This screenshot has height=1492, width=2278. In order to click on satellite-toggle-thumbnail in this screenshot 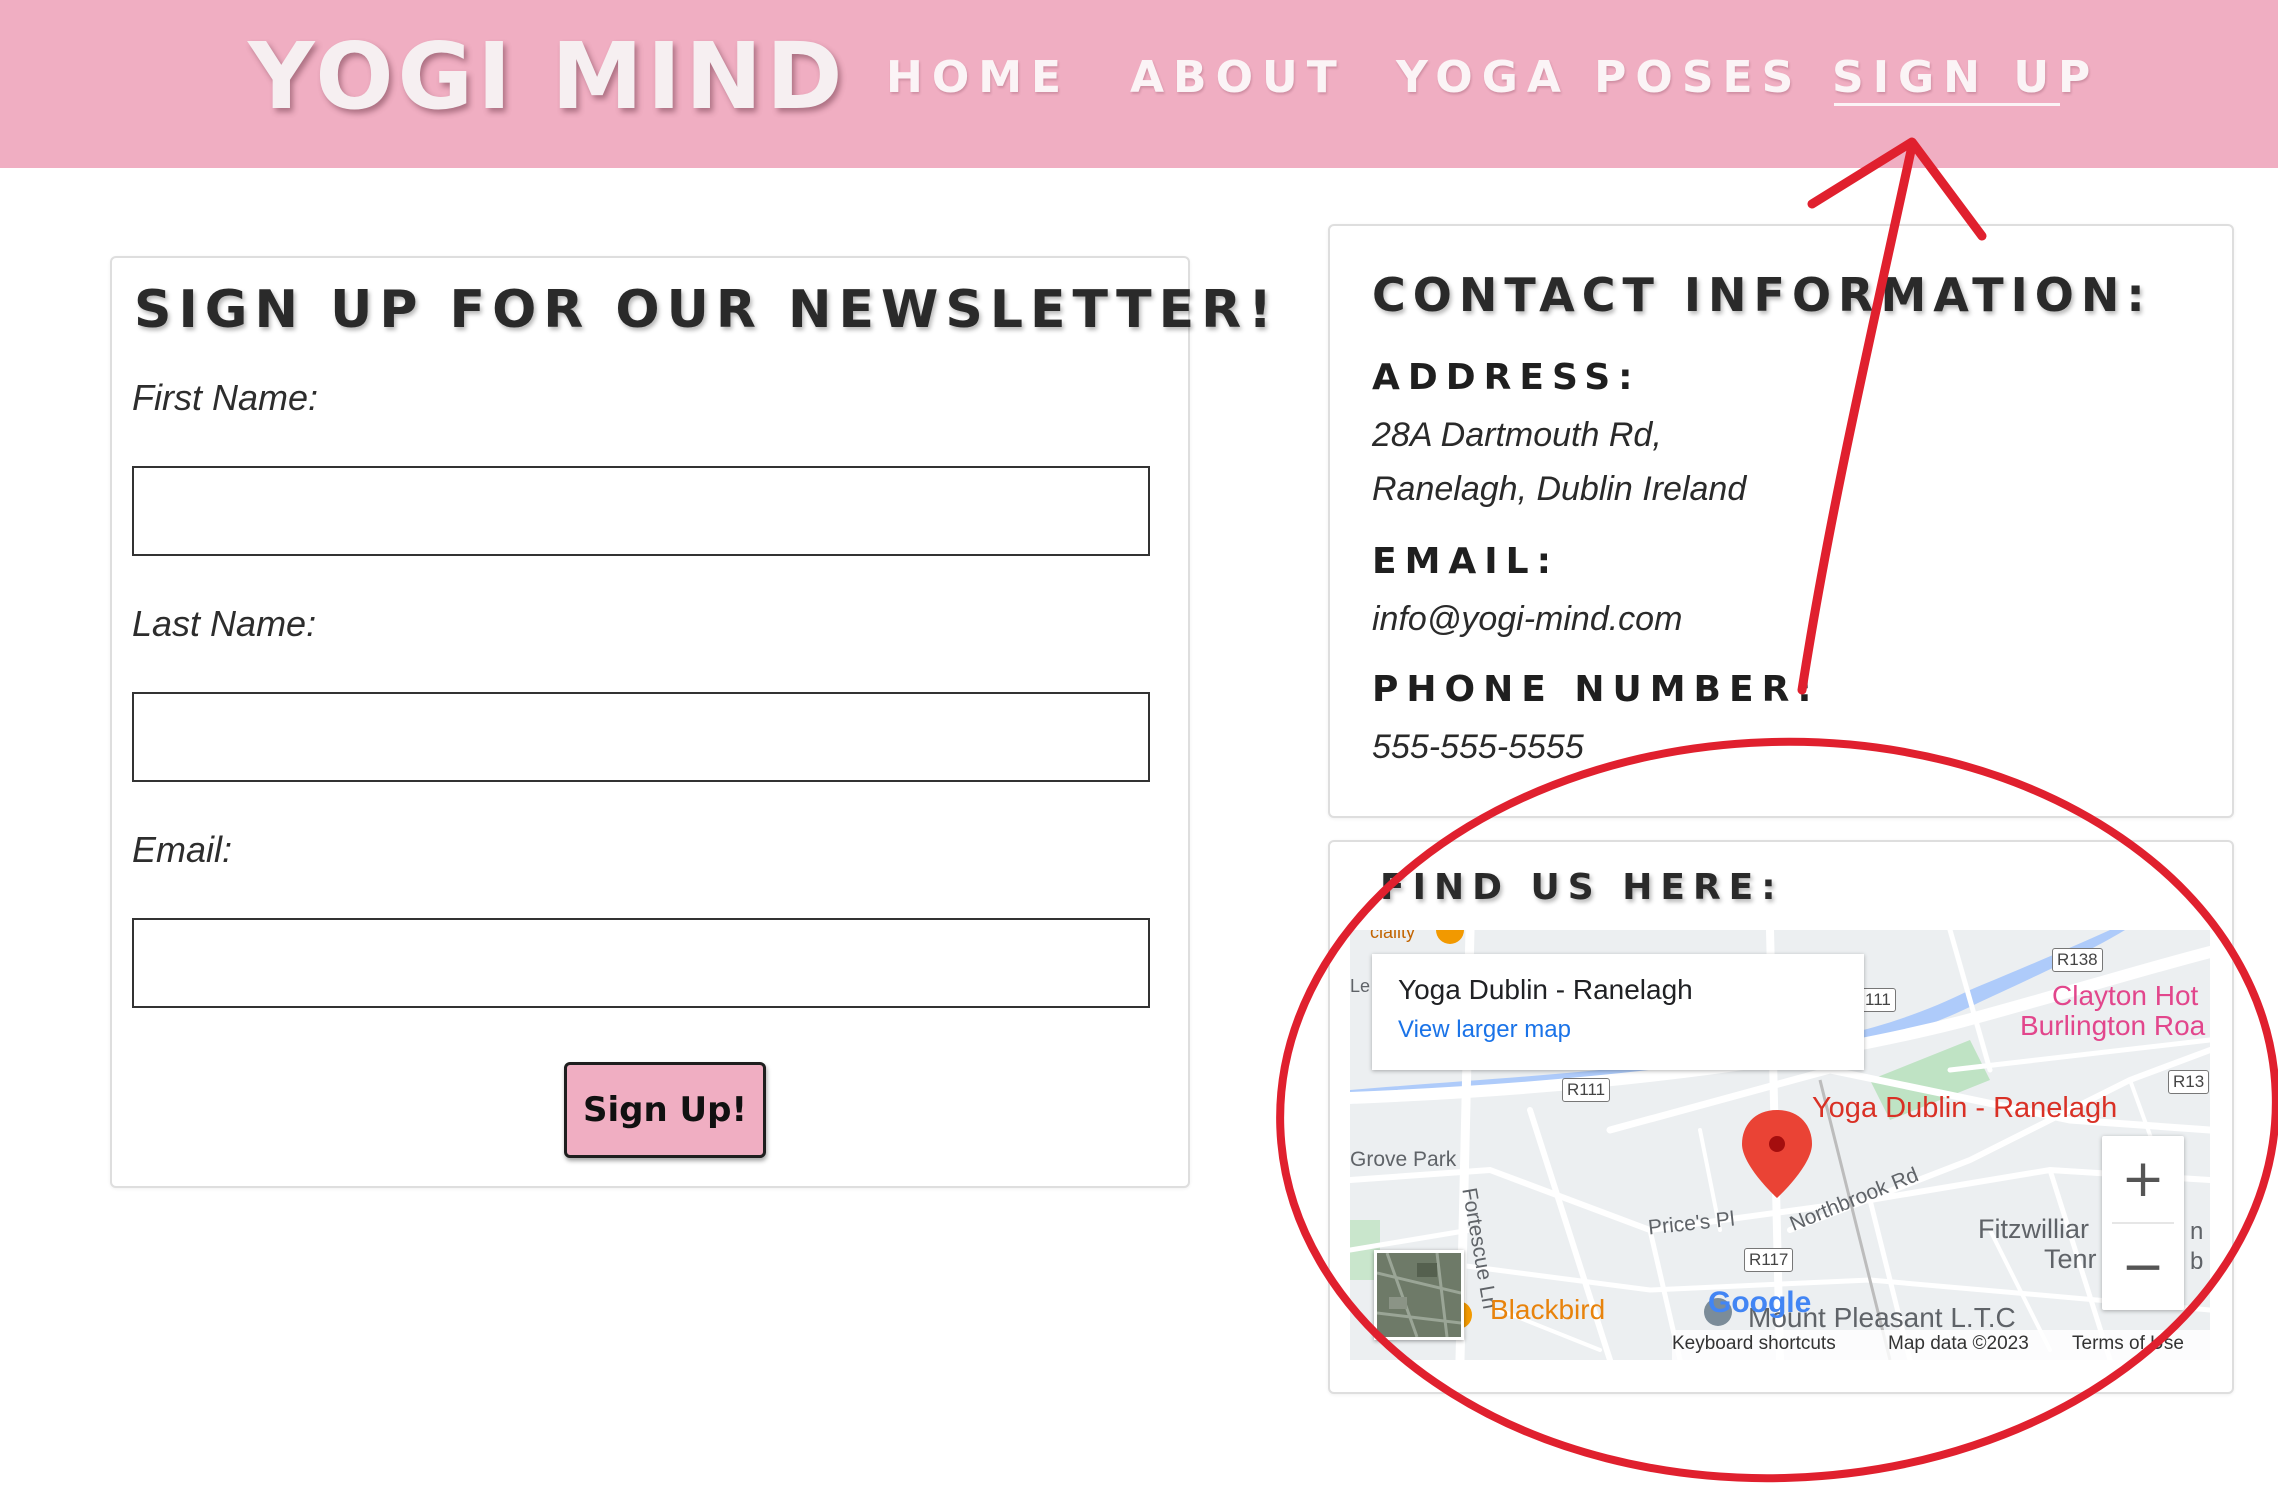, I will do `click(1419, 1295)`.